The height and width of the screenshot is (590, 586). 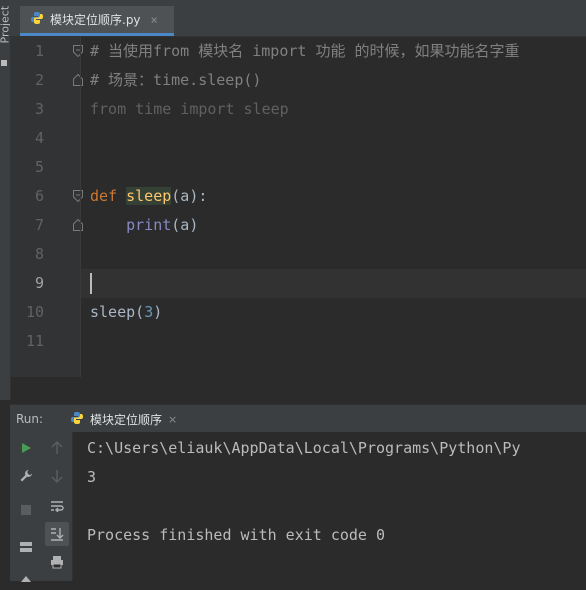 What do you see at coordinates (34, 312) in the screenshot?
I see `line-number: 10` at bounding box center [34, 312].